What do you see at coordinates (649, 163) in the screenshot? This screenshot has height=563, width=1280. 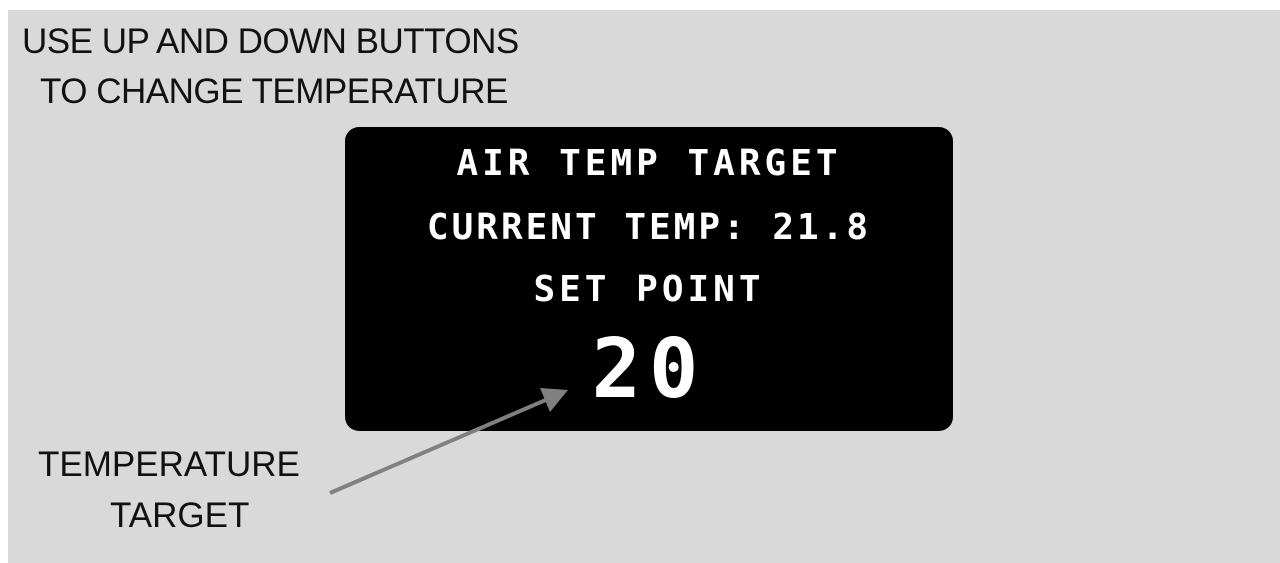 I see `display-title: AIR TEMP TARGET` at bounding box center [649, 163].